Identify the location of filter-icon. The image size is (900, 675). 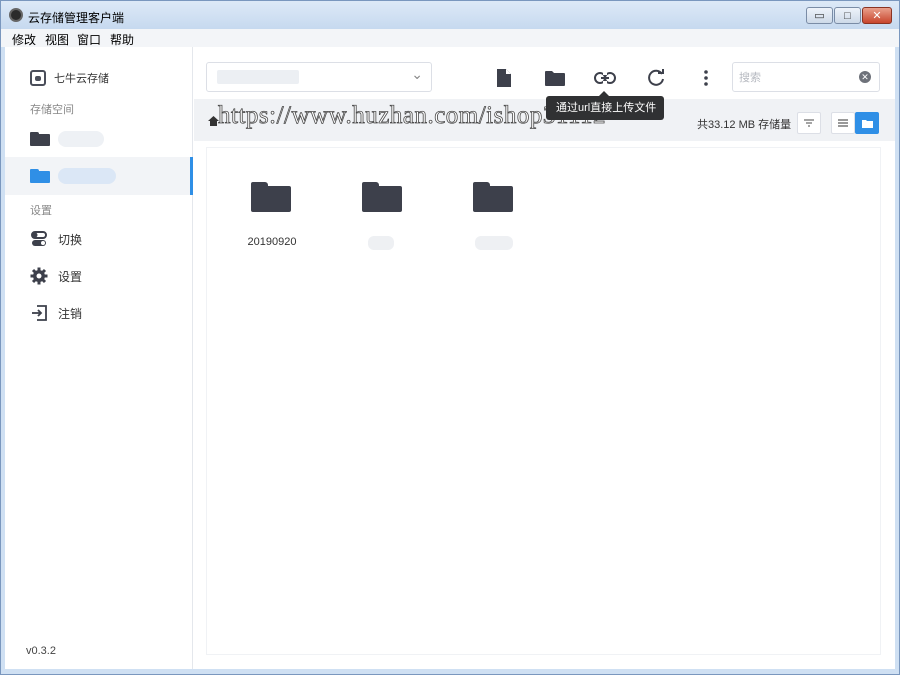
(809, 123).